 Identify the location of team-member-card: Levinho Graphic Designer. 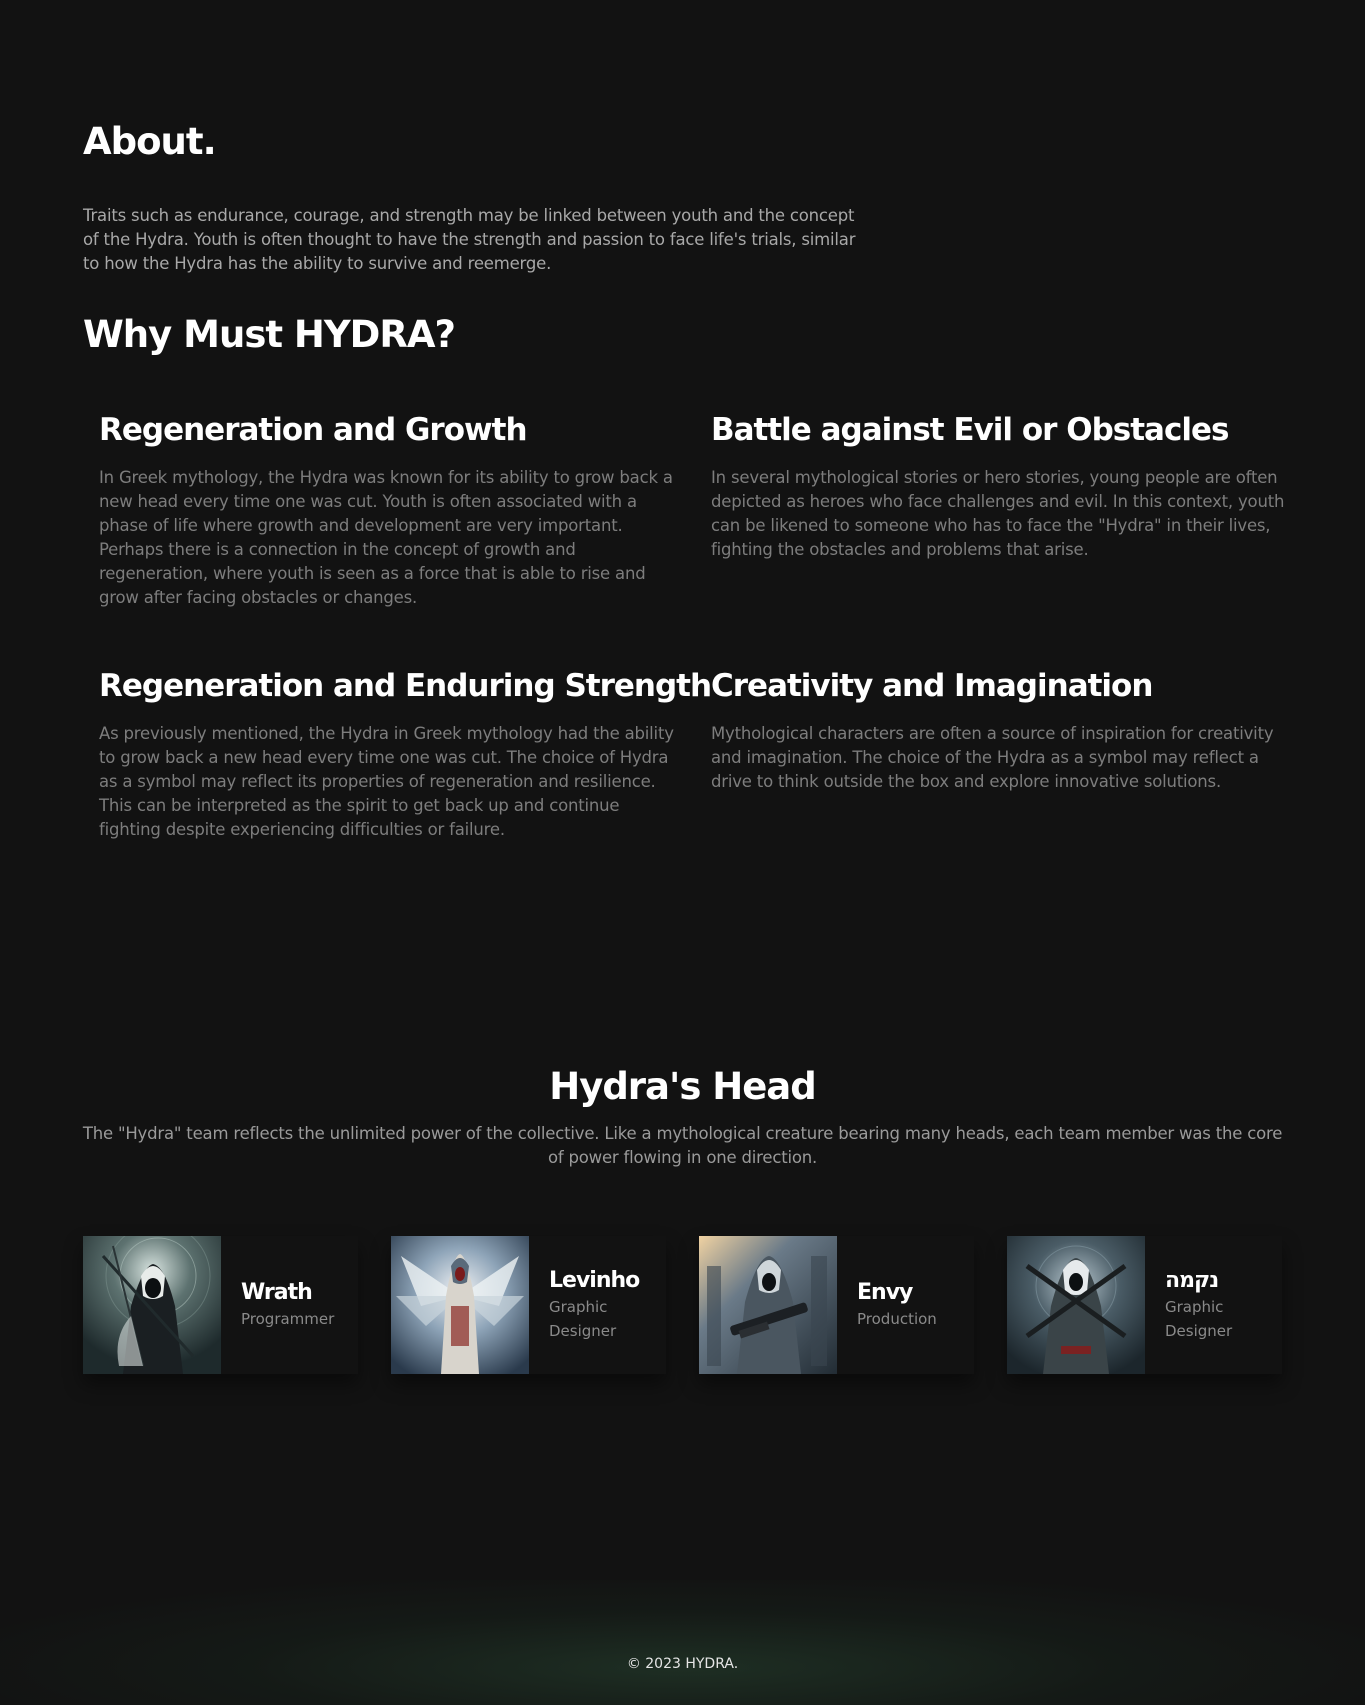
(528, 1305).